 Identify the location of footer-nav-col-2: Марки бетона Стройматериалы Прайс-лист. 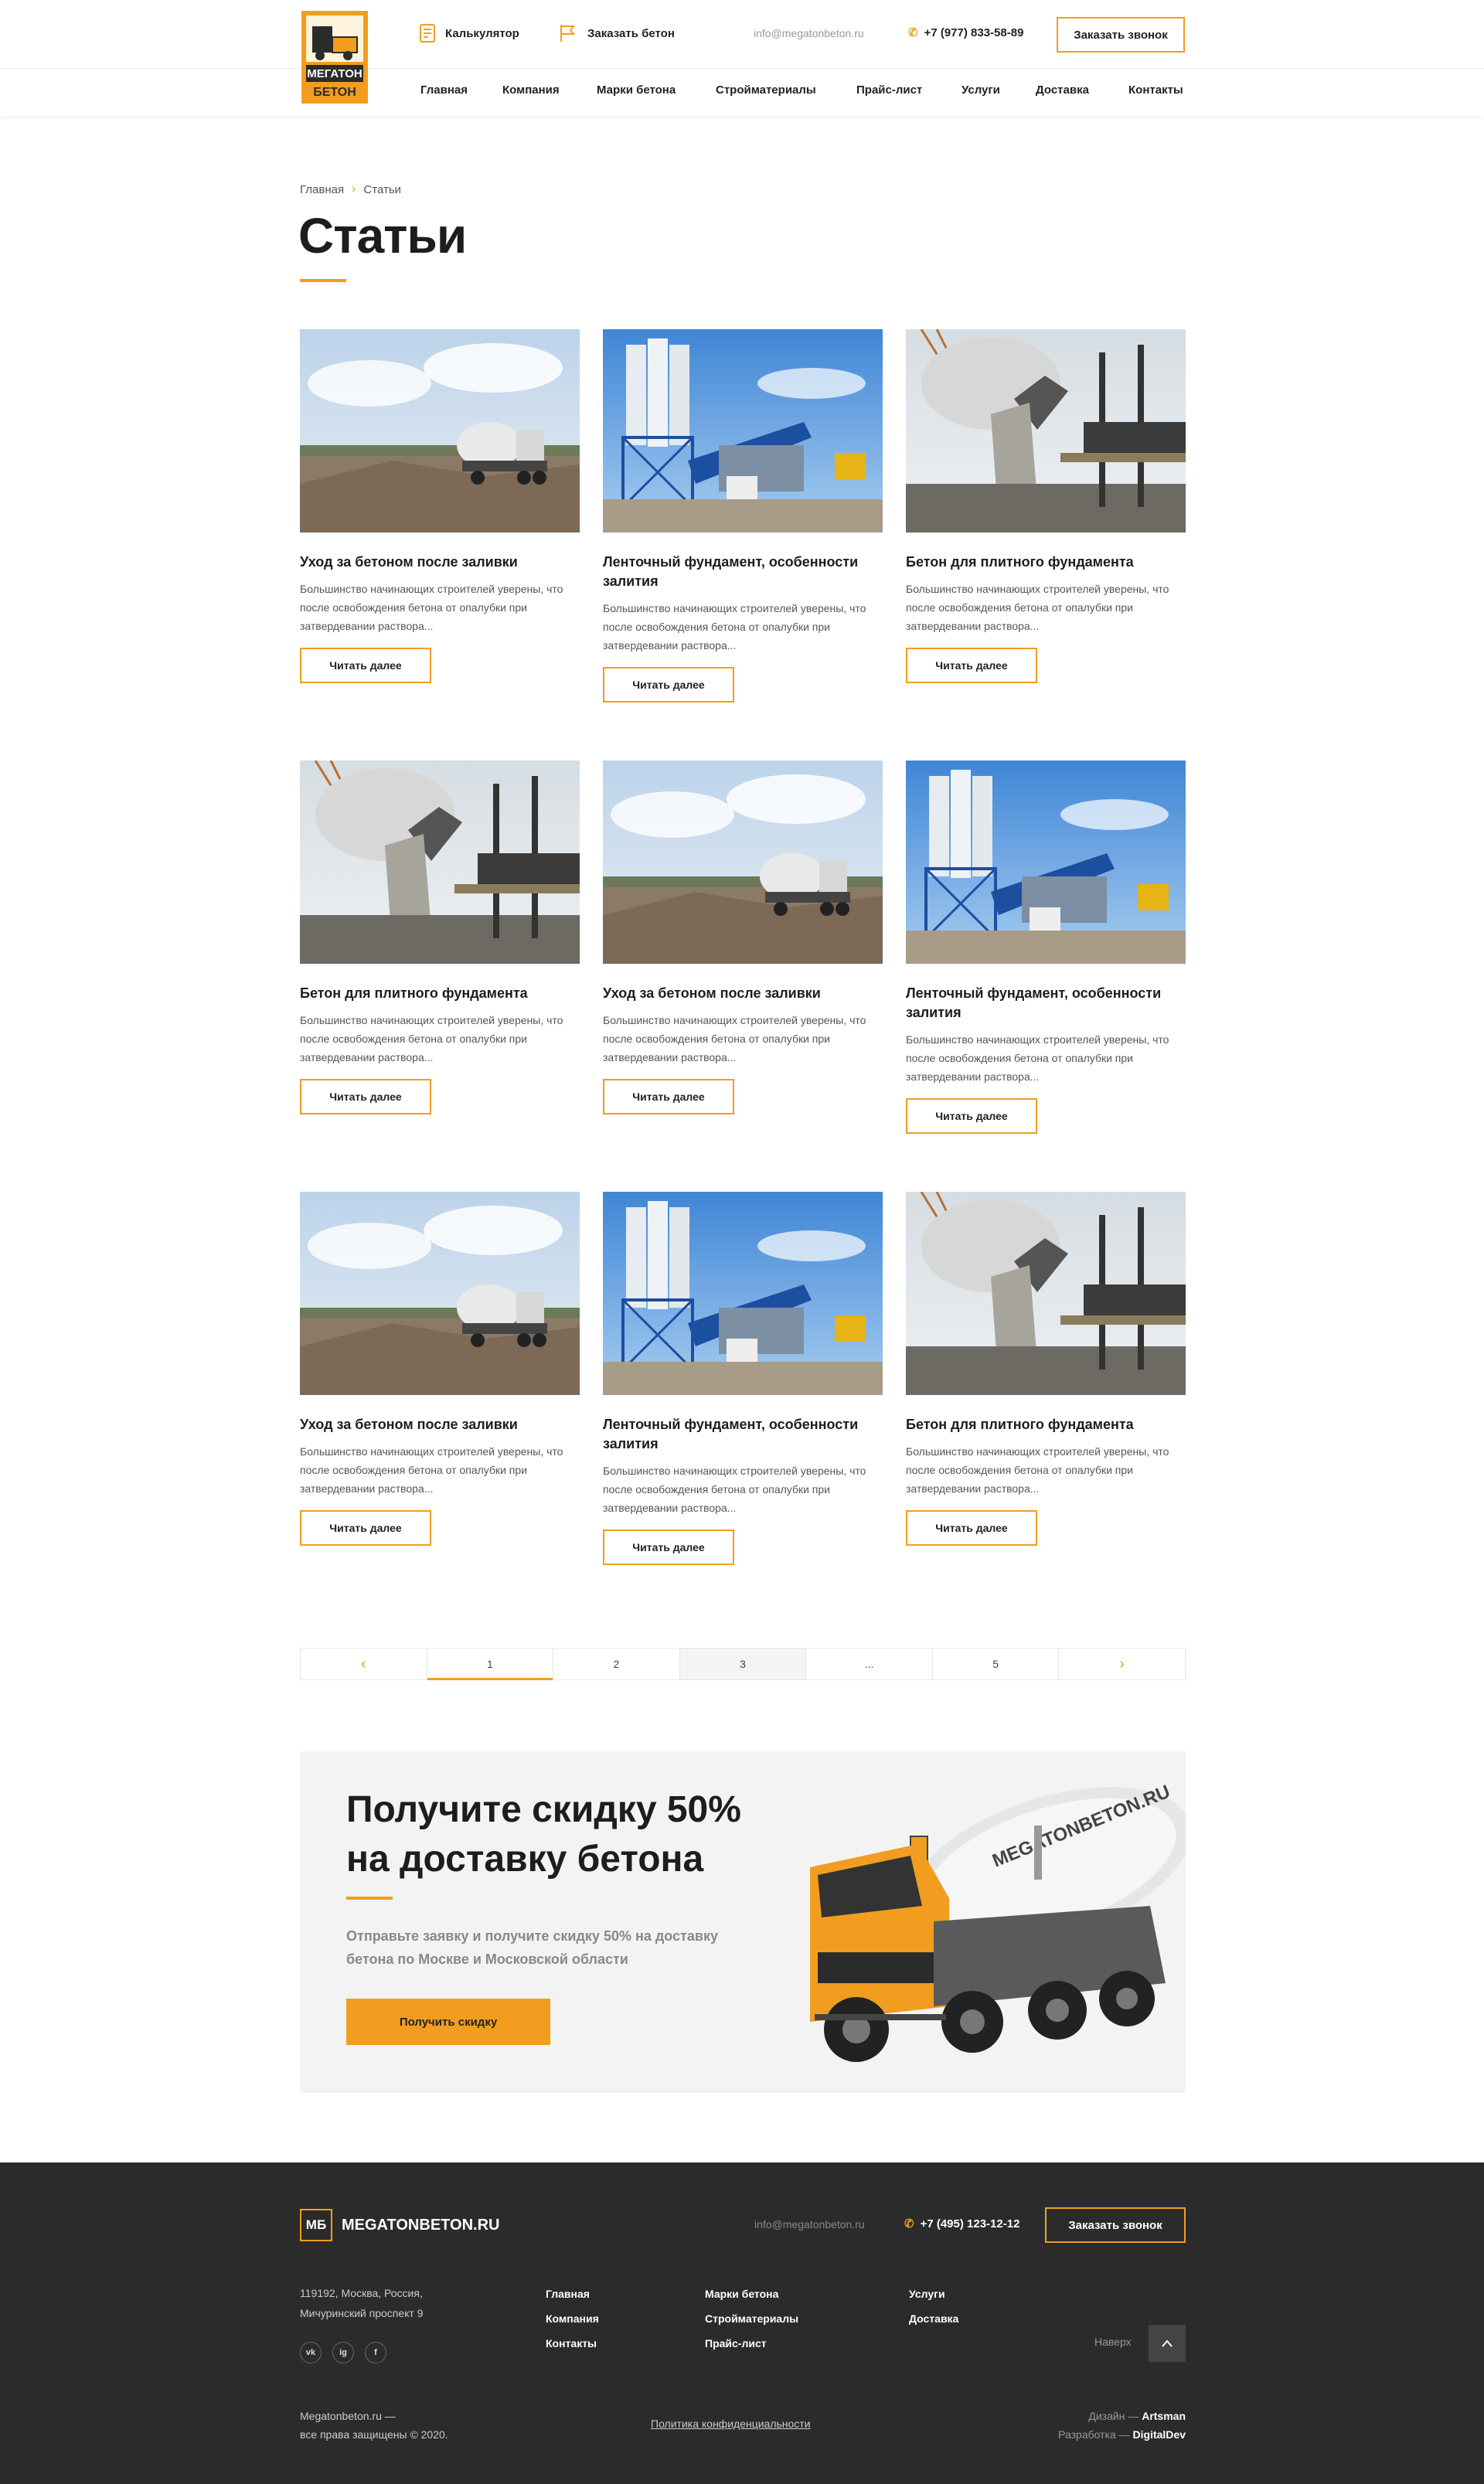
(751, 2319).